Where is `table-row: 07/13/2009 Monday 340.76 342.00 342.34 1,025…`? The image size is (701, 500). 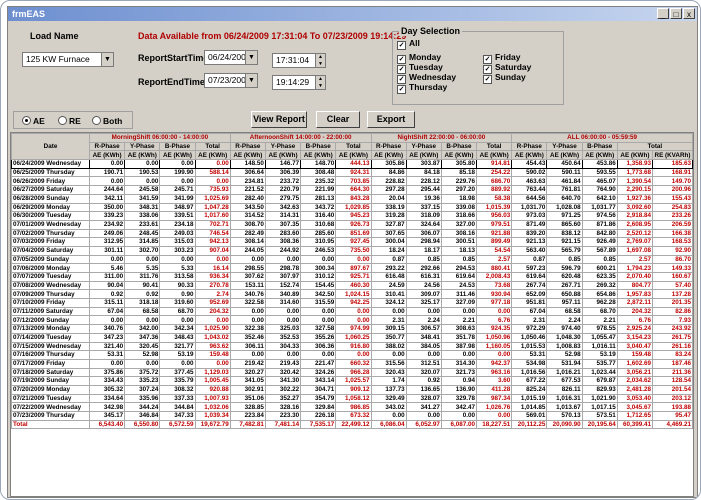 table-row: 07/13/2009 Monday 340.76 342.00 342.34 1,025… is located at coordinates (352, 329).